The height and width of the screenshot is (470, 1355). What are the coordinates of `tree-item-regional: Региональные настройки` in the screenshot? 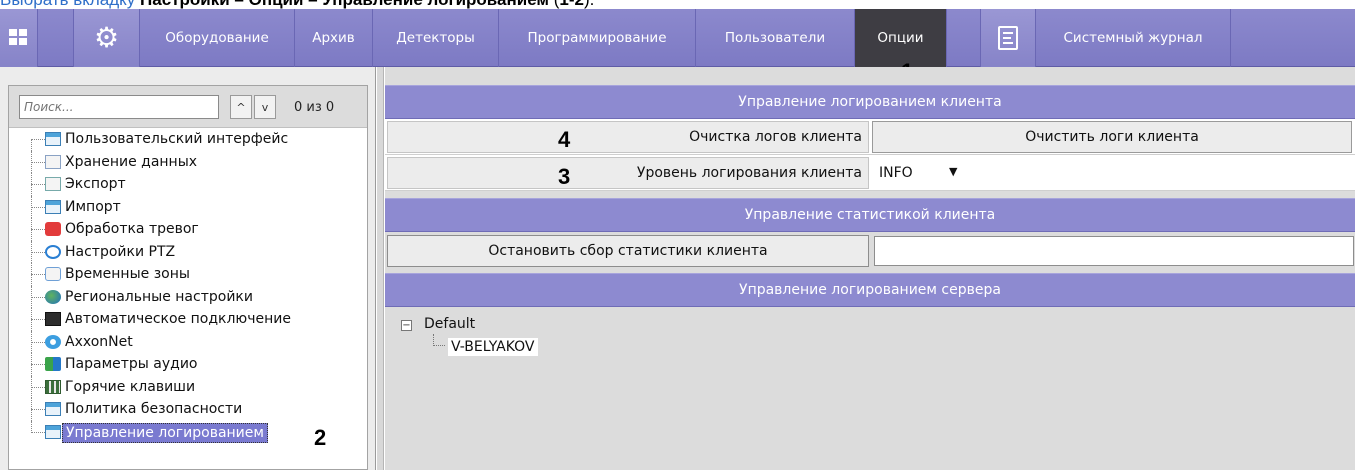 It's located at (188, 296).